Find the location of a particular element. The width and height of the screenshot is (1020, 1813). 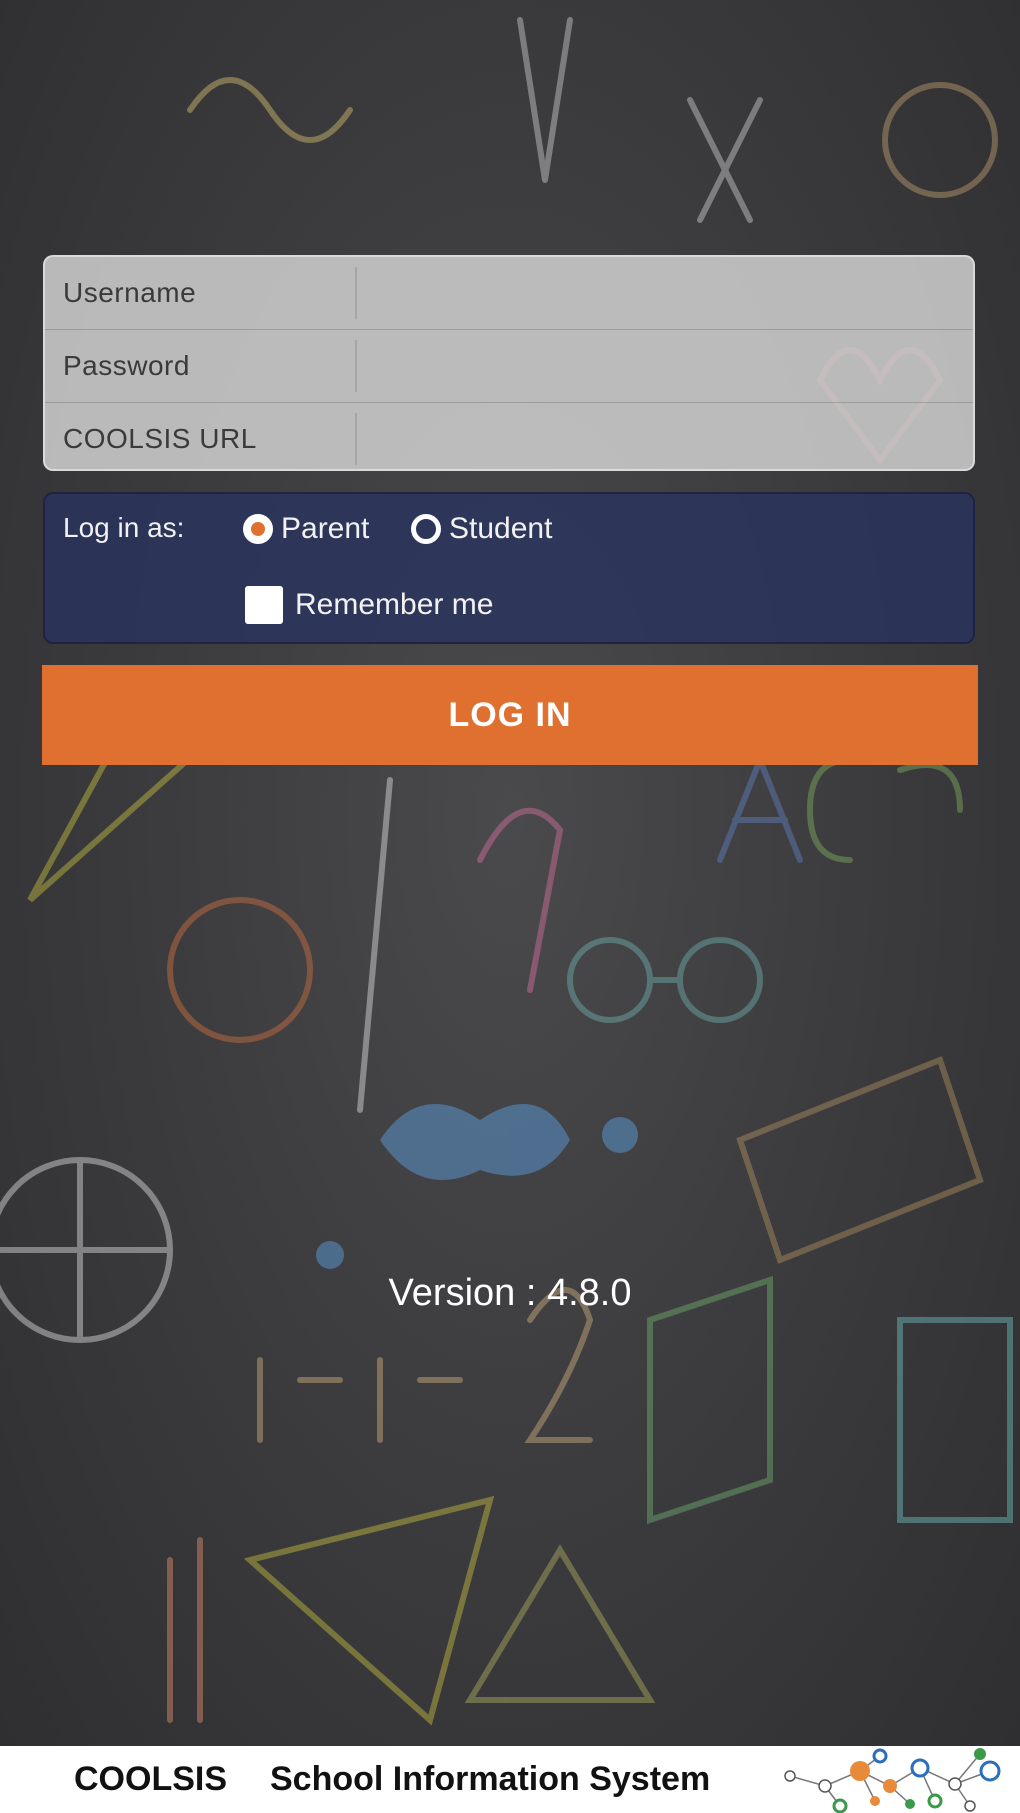

password-row: Password is located at coordinates (509, 366).